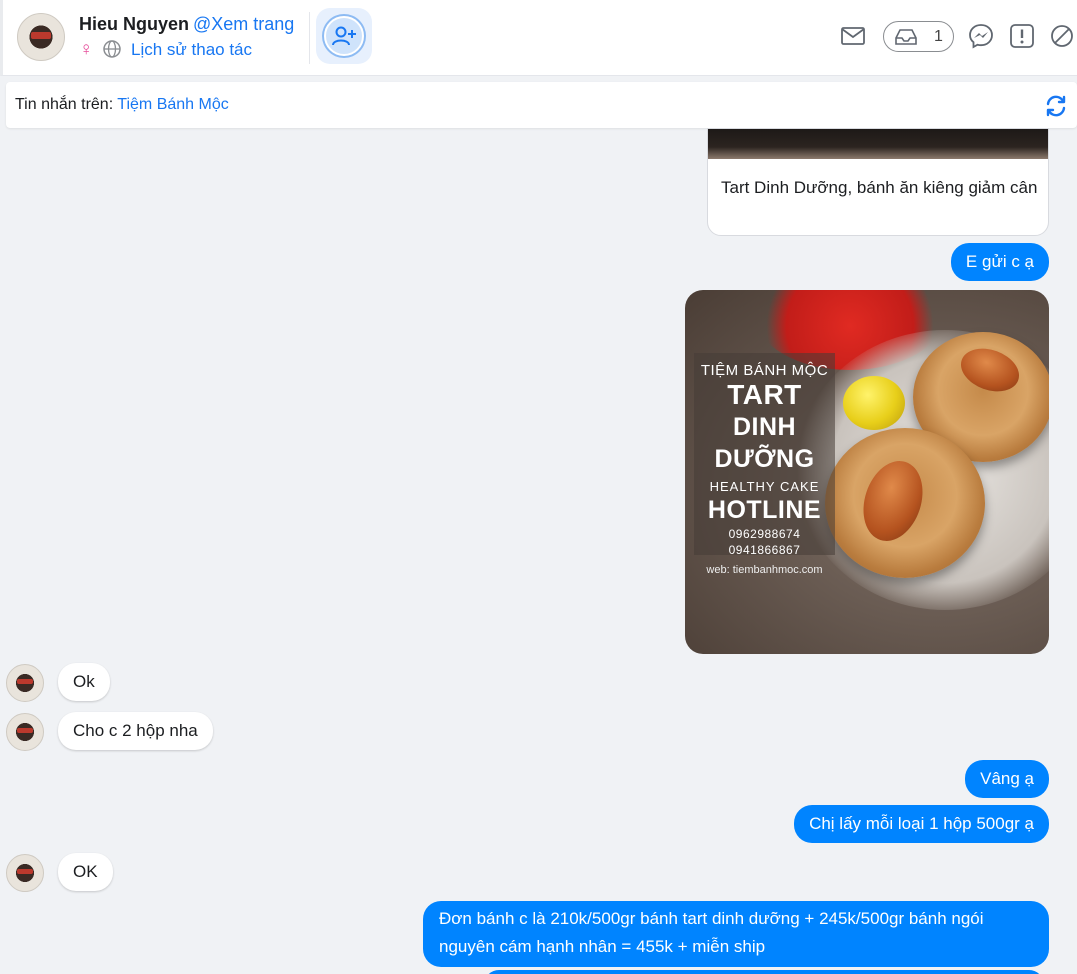 Image resolution: width=1077 pixels, height=974 pixels. Describe the element at coordinates (764, 486) in the screenshot. I see `photo-subtitle: HEALTHY CAKE` at that location.